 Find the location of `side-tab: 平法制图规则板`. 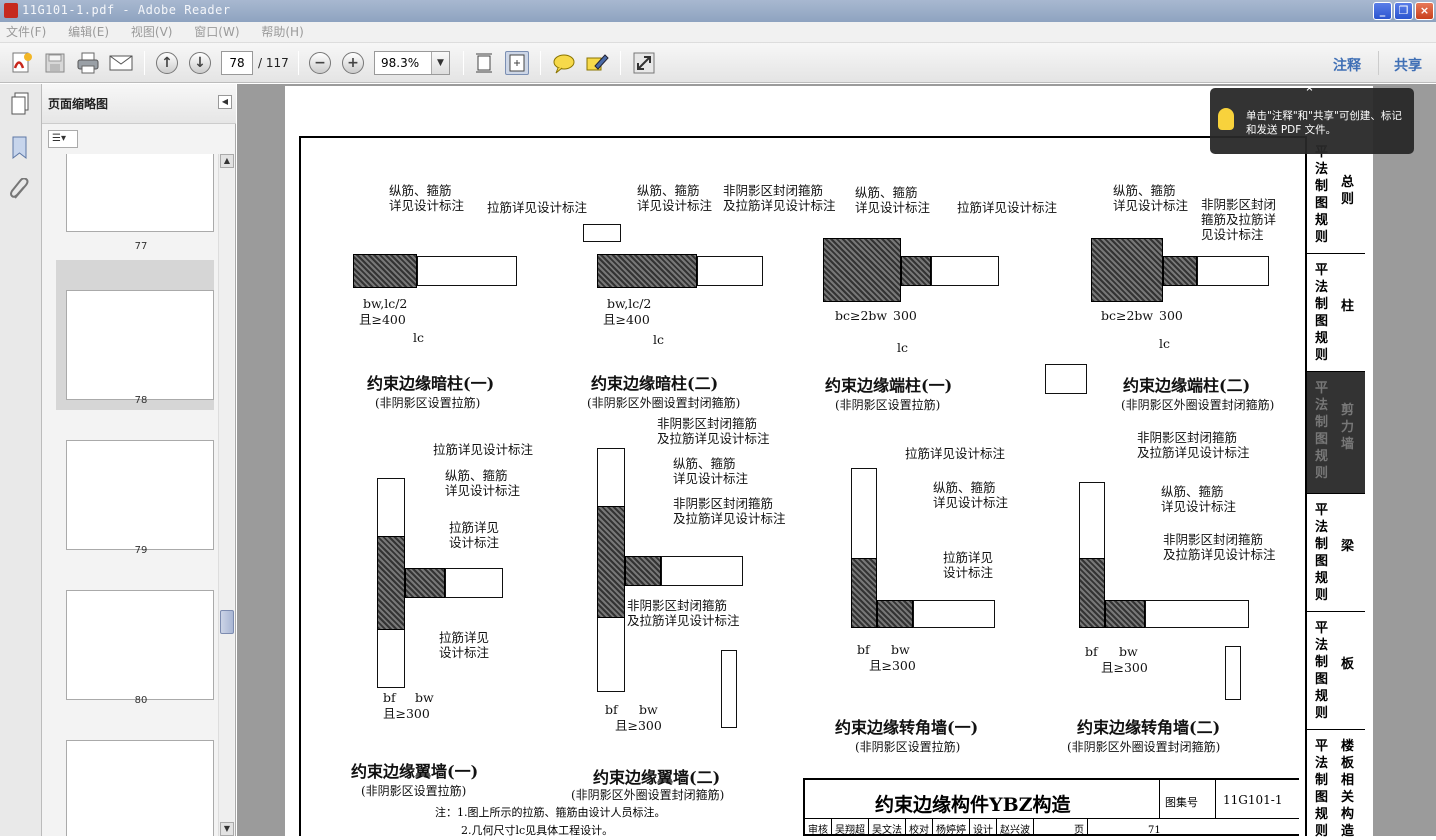

side-tab: 平法制图规则板 is located at coordinates (1336, 671).